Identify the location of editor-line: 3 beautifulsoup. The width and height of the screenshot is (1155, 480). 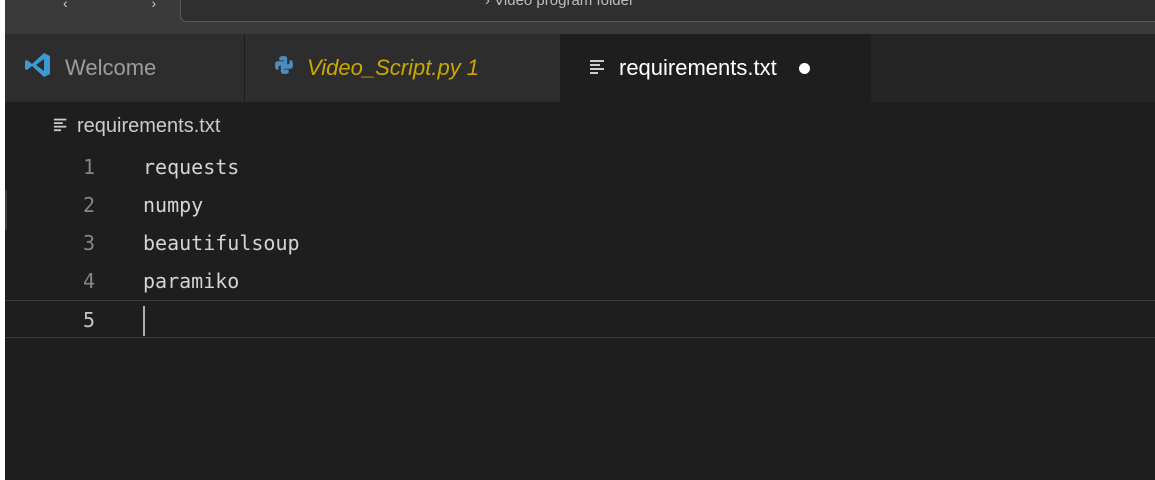
(580, 243).